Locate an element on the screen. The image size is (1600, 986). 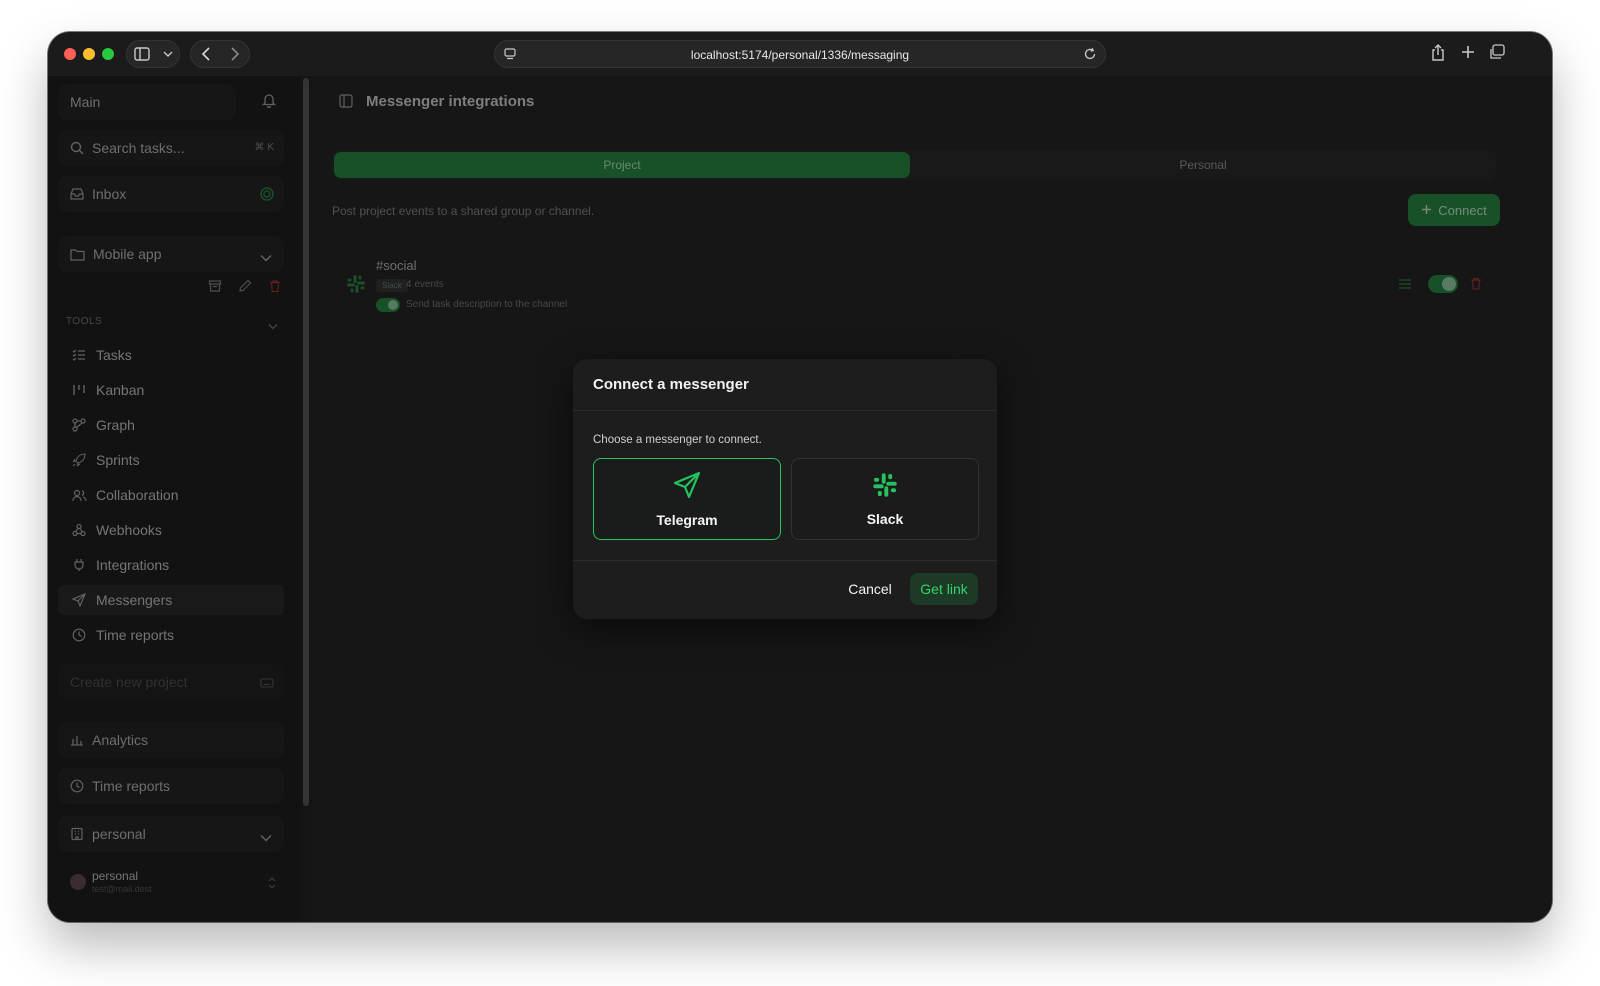
option-label: Slack is located at coordinates (885, 518).